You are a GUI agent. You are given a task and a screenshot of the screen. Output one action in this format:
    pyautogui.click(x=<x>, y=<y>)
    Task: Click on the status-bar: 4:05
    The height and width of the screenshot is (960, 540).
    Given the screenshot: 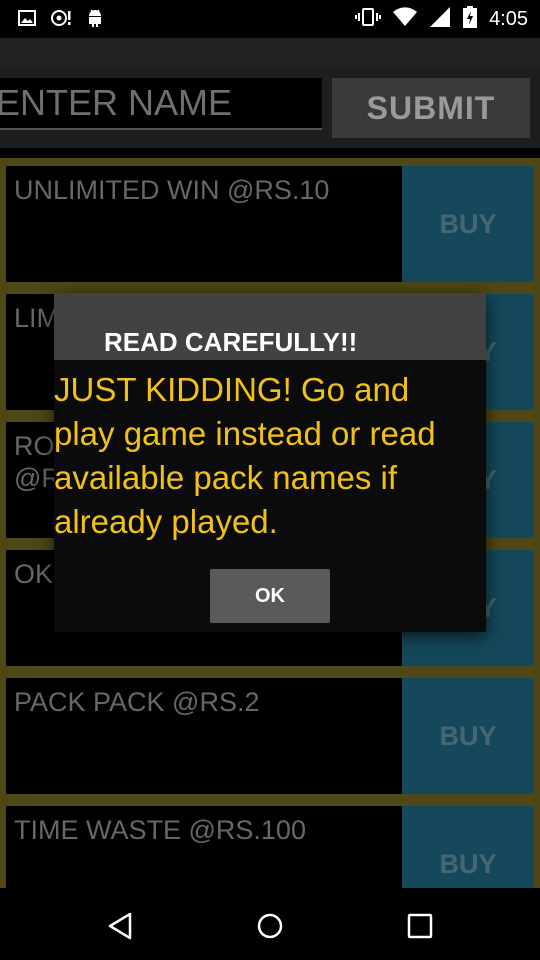 What is the action you would take?
    pyautogui.click(x=270, y=19)
    